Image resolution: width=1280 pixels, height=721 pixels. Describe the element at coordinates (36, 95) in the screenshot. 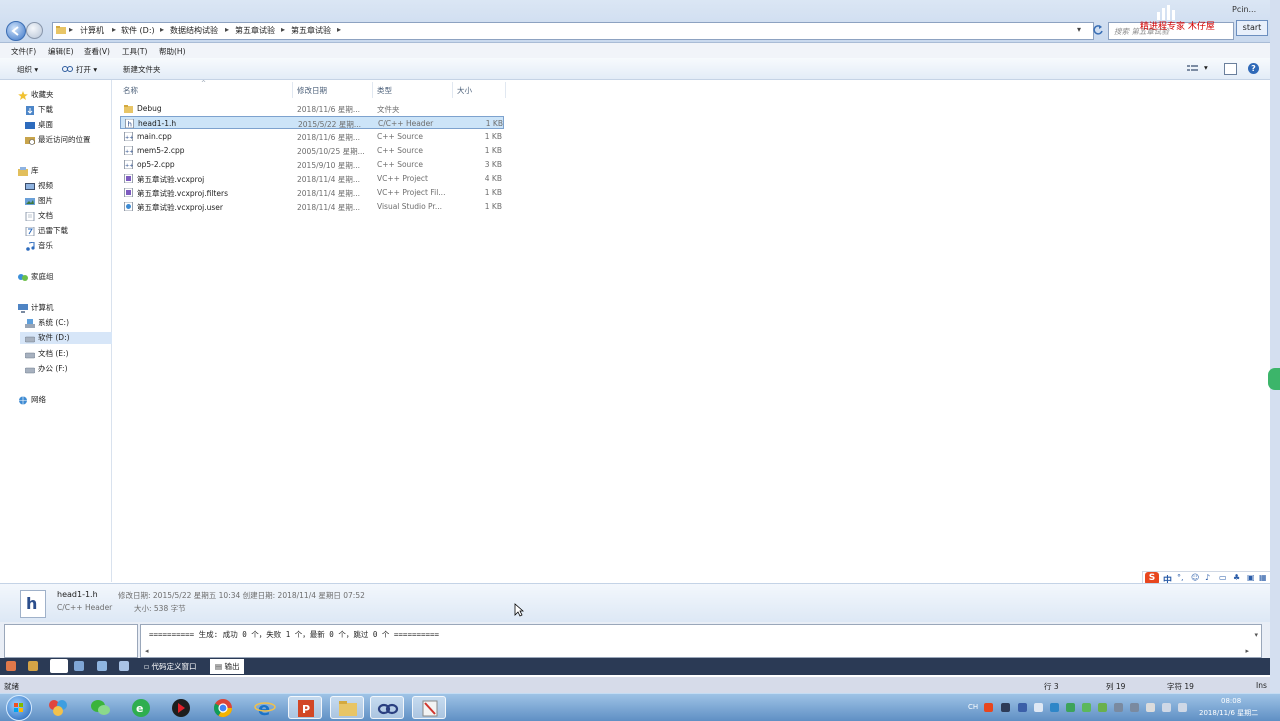

I see `nav-favorites: 收藏夹` at that location.